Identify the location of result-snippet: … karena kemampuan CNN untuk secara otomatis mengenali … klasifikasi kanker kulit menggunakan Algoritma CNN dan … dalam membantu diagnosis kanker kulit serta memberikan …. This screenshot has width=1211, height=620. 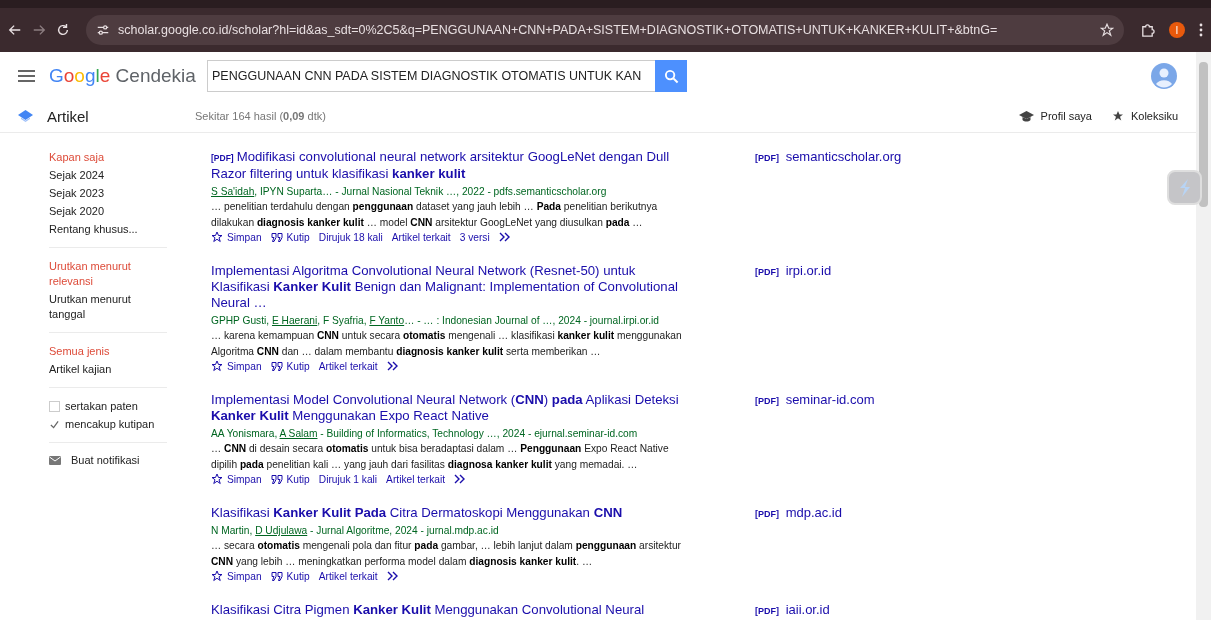
(447, 344).